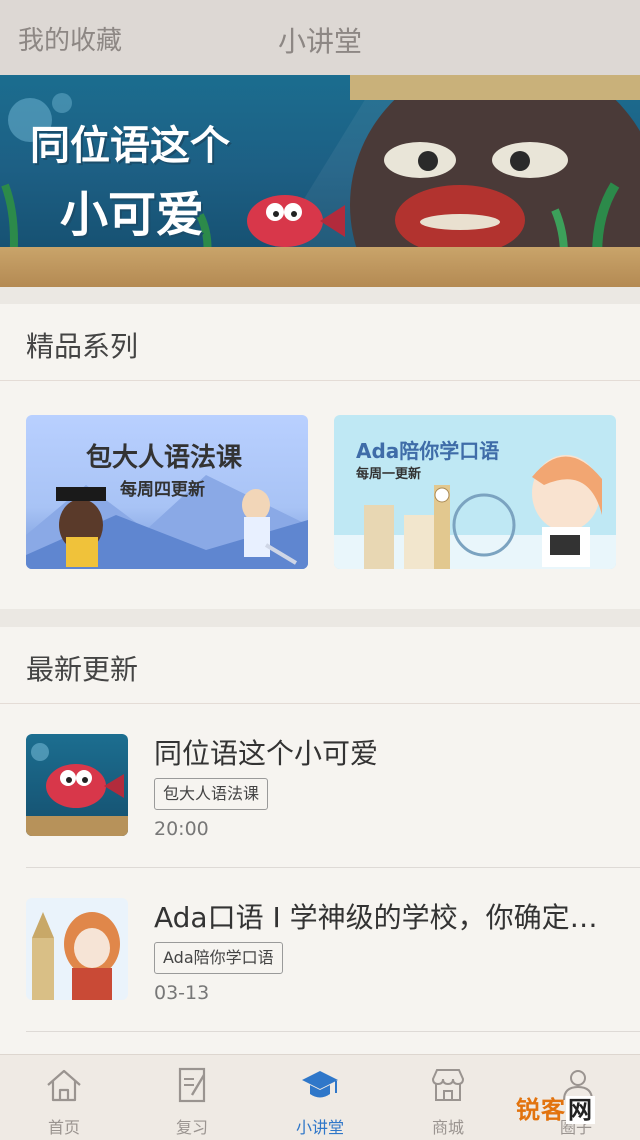 This screenshot has width=640, height=1140. What do you see at coordinates (211, 794) in the screenshot?
I see `item-series-tag: 包大人语法课` at bounding box center [211, 794].